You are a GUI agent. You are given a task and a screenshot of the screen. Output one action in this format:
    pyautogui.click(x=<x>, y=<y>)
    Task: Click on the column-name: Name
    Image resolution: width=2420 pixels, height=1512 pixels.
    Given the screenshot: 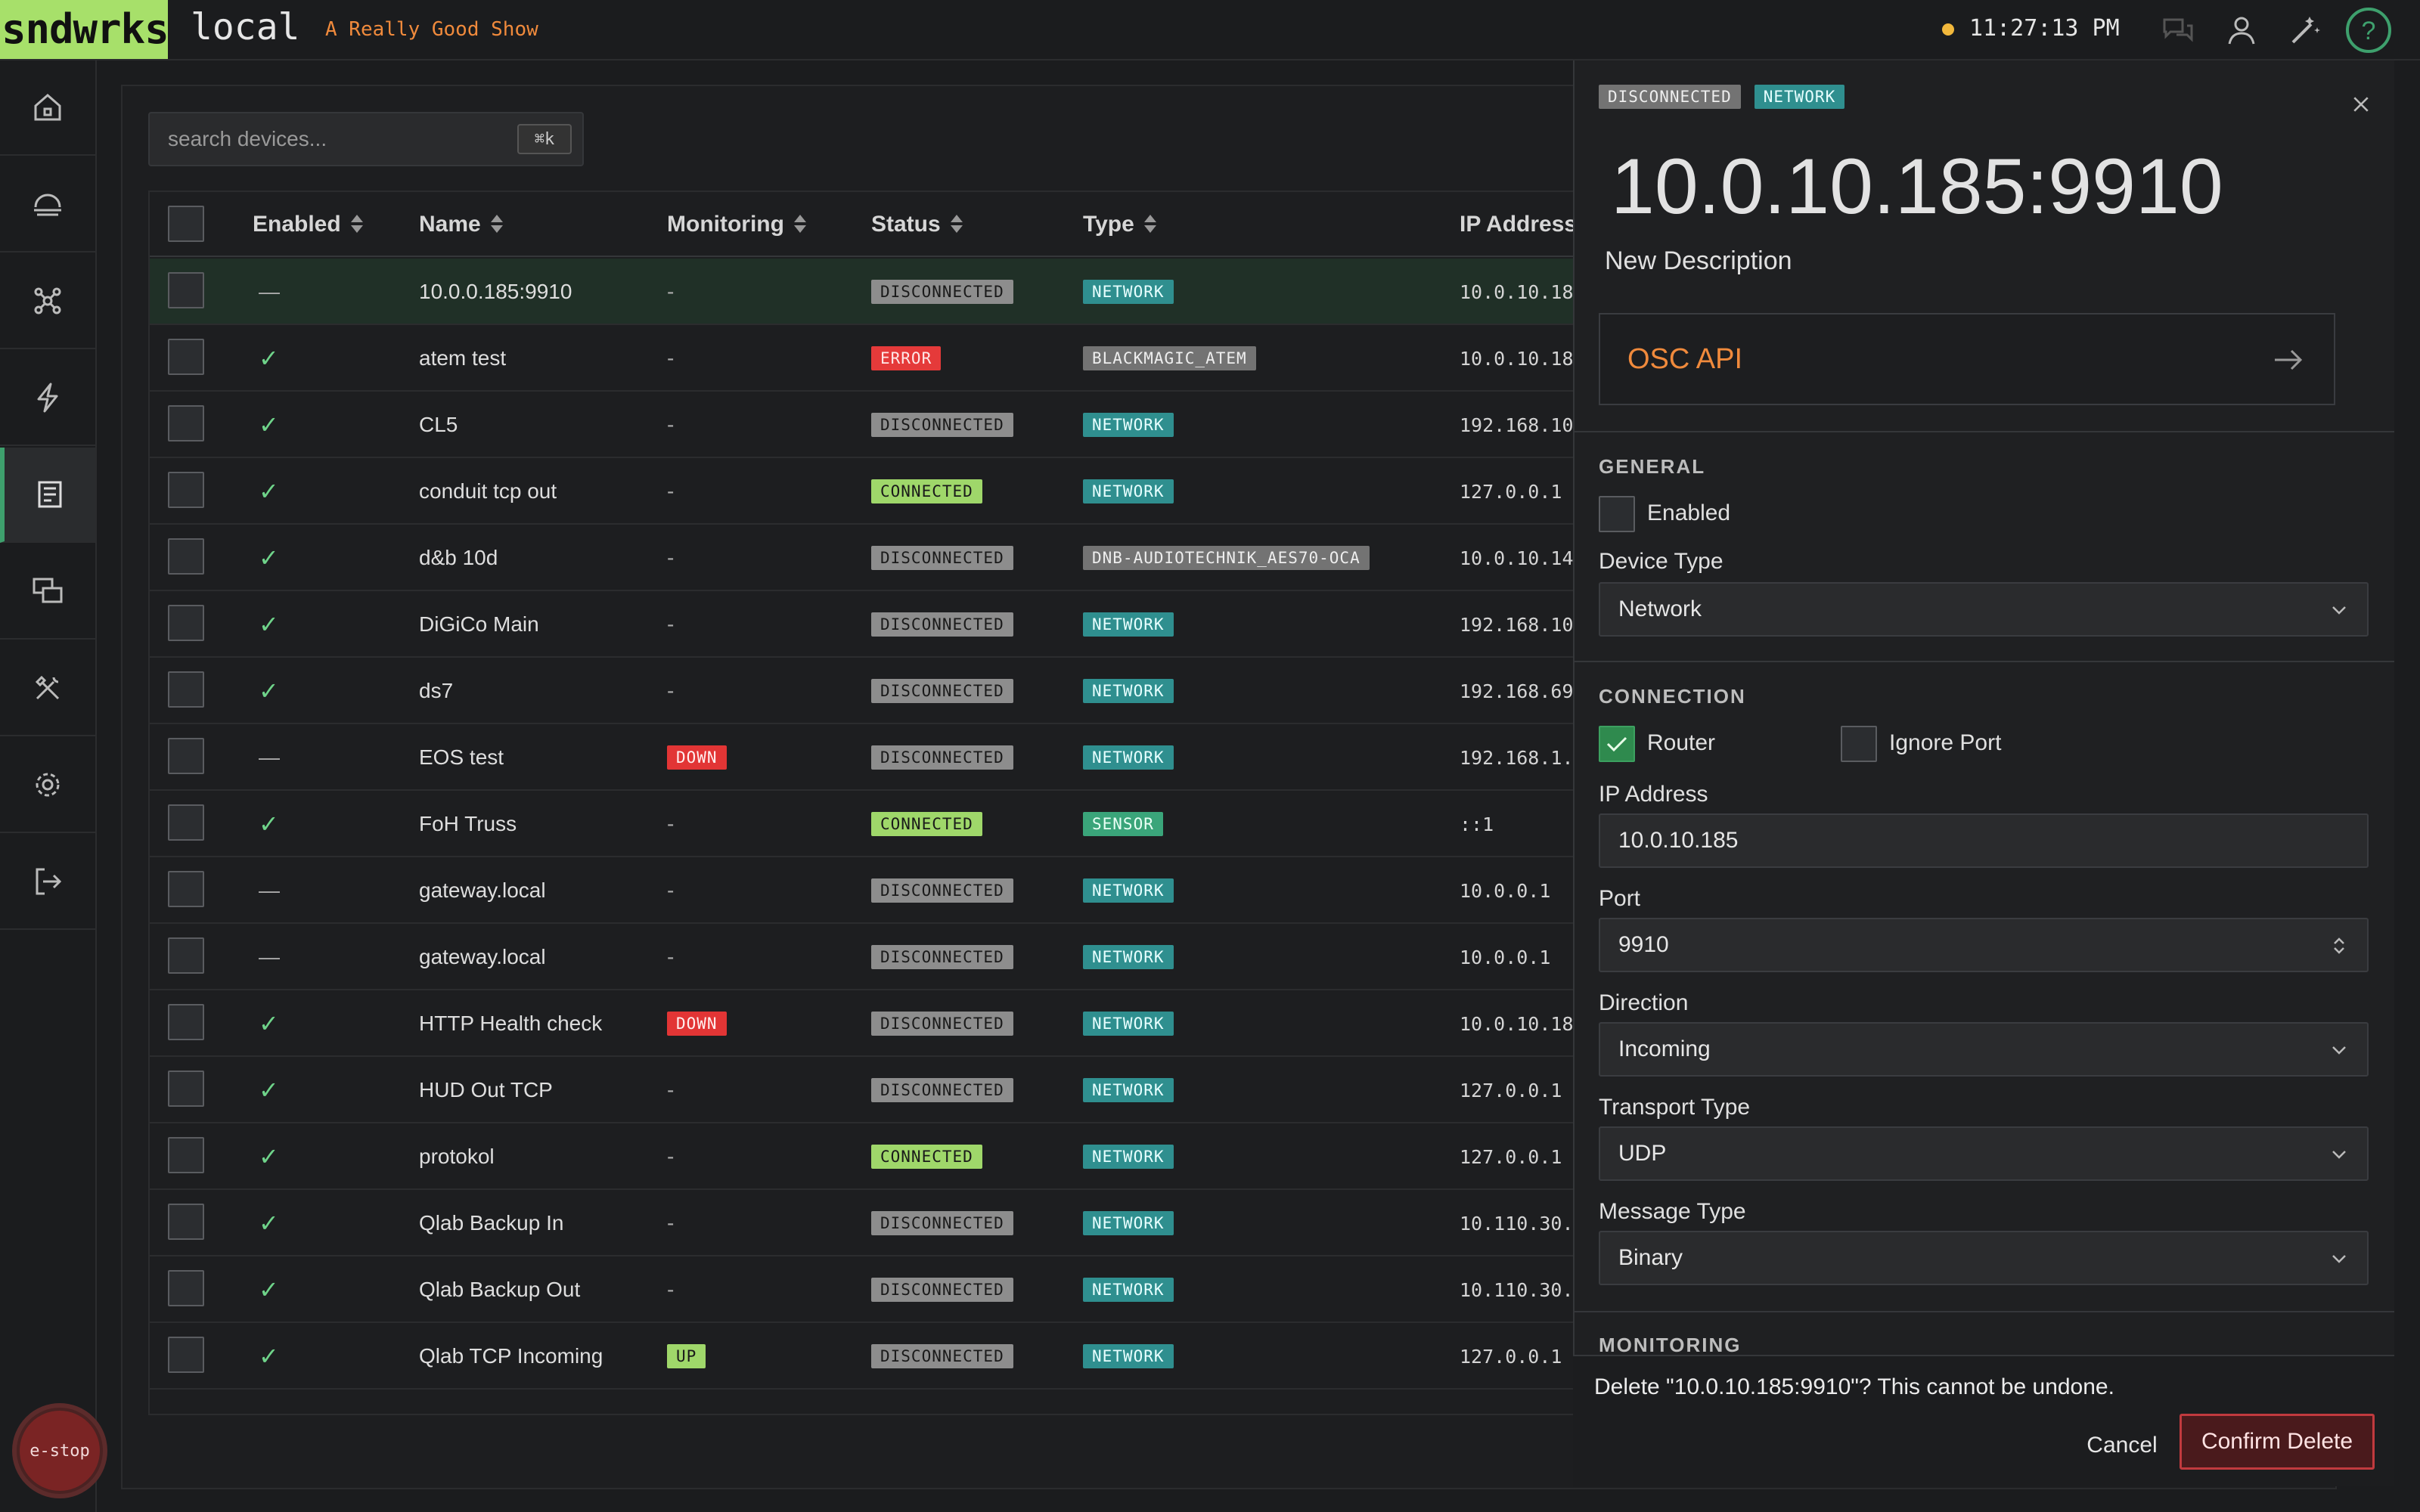 What is the action you would take?
    pyautogui.click(x=461, y=224)
    